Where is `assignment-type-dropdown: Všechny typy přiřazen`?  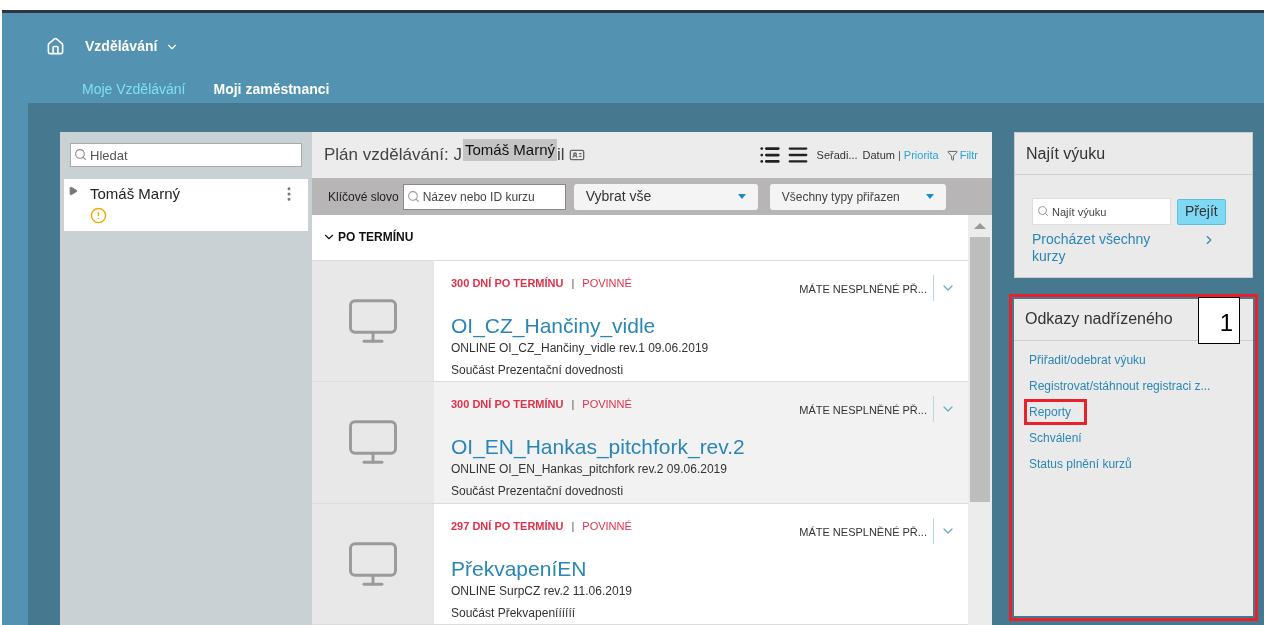 assignment-type-dropdown: Všechny typy přiřazen is located at coordinates (857, 196).